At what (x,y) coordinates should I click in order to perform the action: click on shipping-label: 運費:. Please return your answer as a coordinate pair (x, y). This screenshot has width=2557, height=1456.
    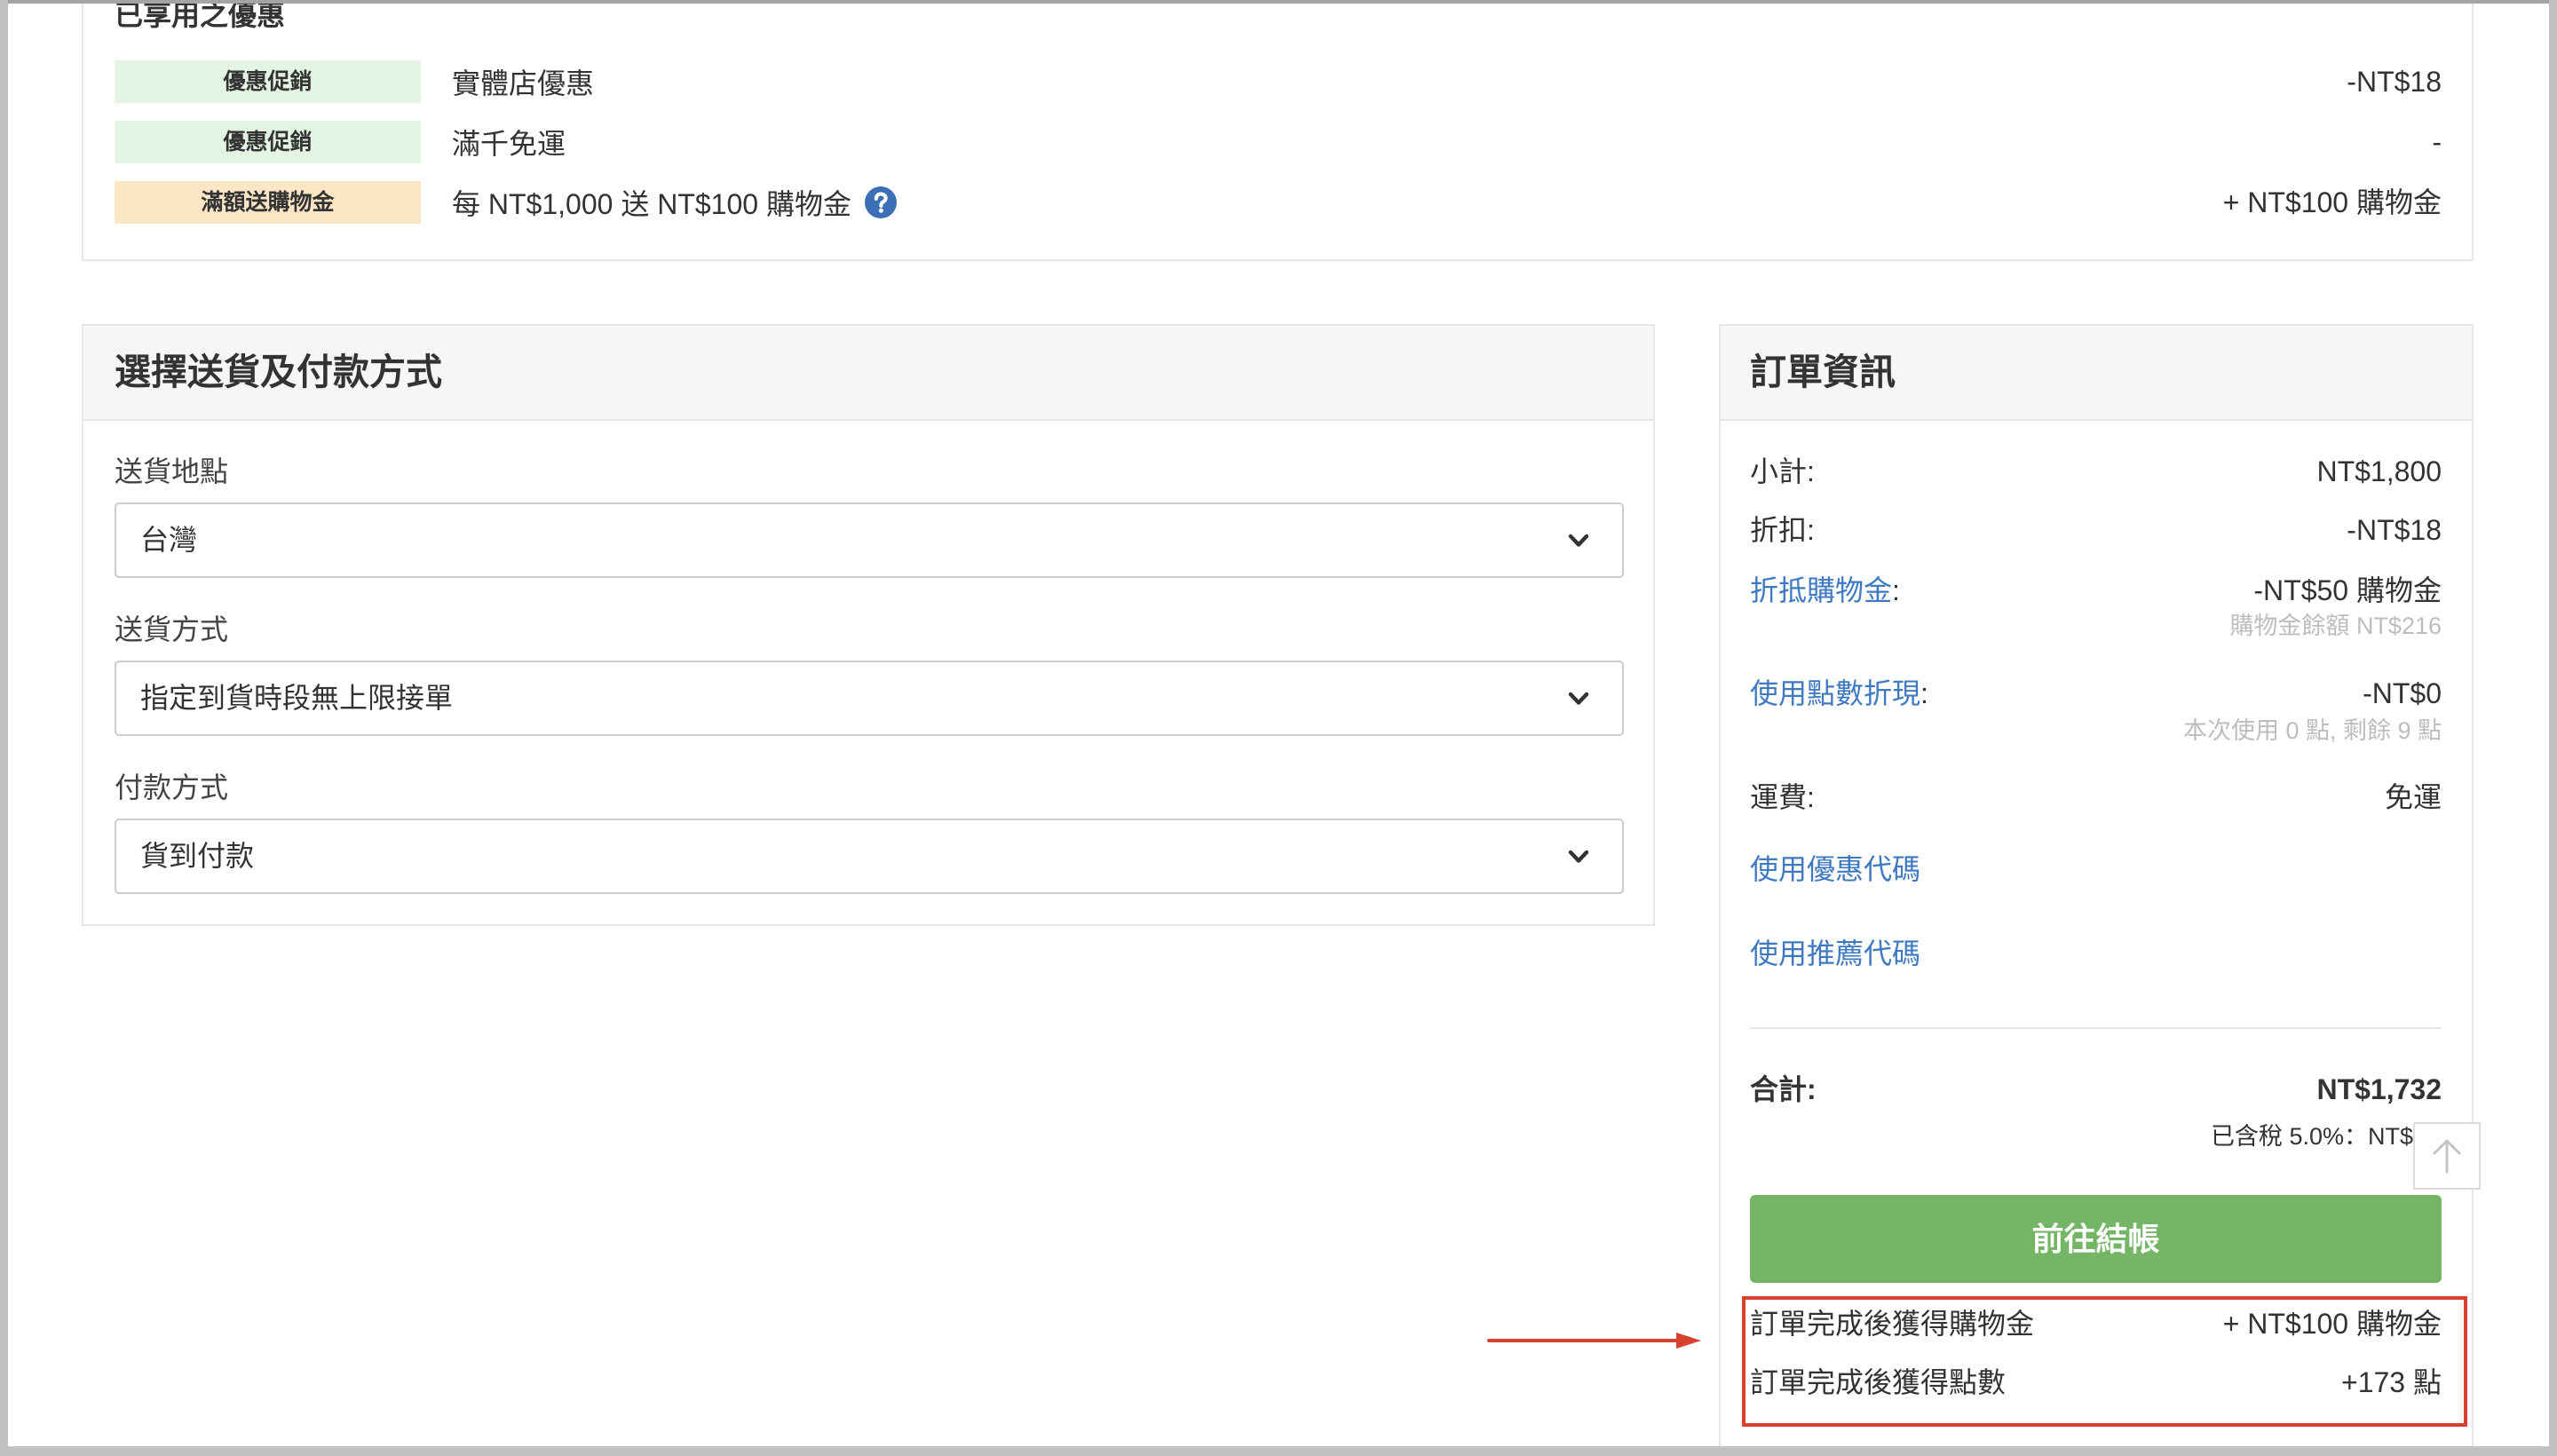
    Looking at the image, I should click on (1782, 797).